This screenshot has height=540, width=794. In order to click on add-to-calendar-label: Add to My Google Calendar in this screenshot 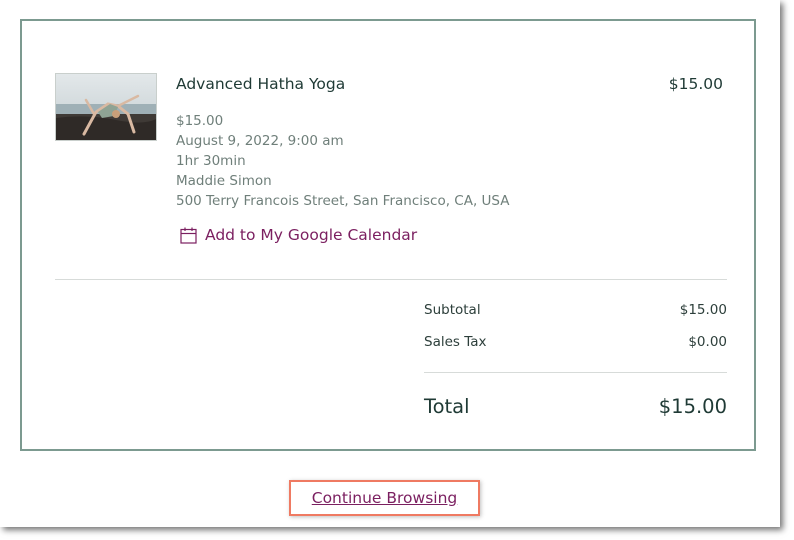, I will do `click(311, 235)`.